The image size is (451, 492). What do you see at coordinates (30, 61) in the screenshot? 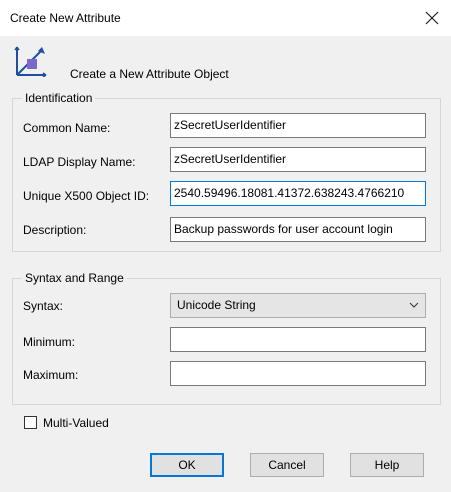
I see `attribute-object-icon` at bounding box center [30, 61].